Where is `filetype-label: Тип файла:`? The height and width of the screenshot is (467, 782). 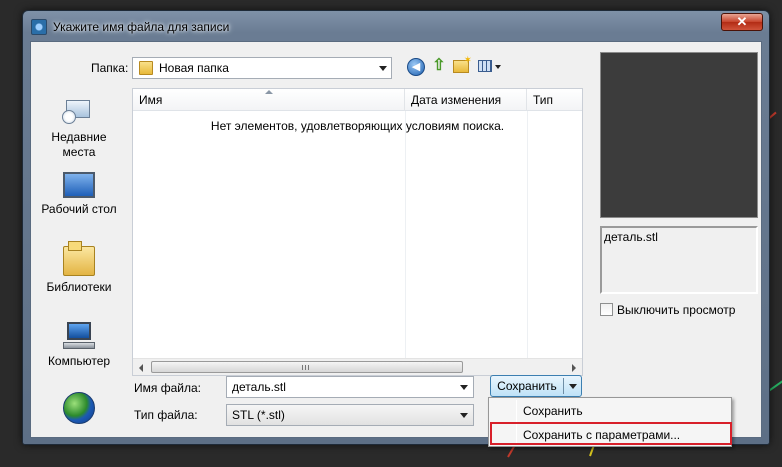 filetype-label: Тип файла: is located at coordinates (166, 415).